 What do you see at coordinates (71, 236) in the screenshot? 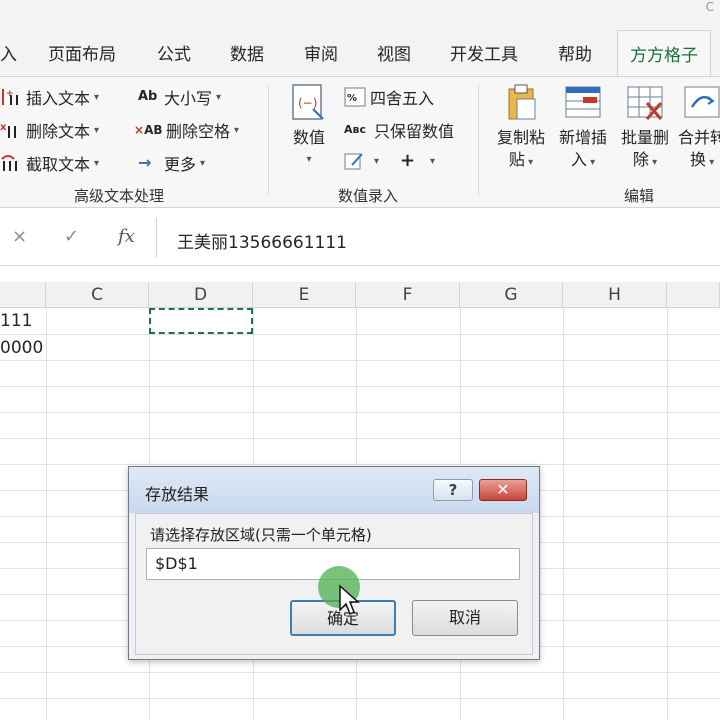
I see `confirm-formula-icon: ✓` at bounding box center [71, 236].